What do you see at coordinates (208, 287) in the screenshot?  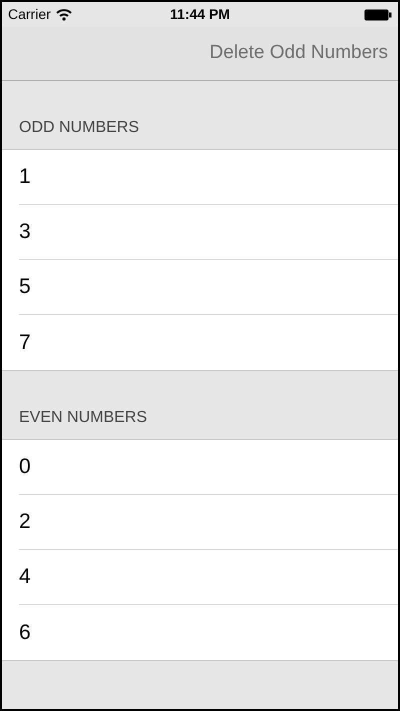 I see `table-row: 5` at bounding box center [208, 287].